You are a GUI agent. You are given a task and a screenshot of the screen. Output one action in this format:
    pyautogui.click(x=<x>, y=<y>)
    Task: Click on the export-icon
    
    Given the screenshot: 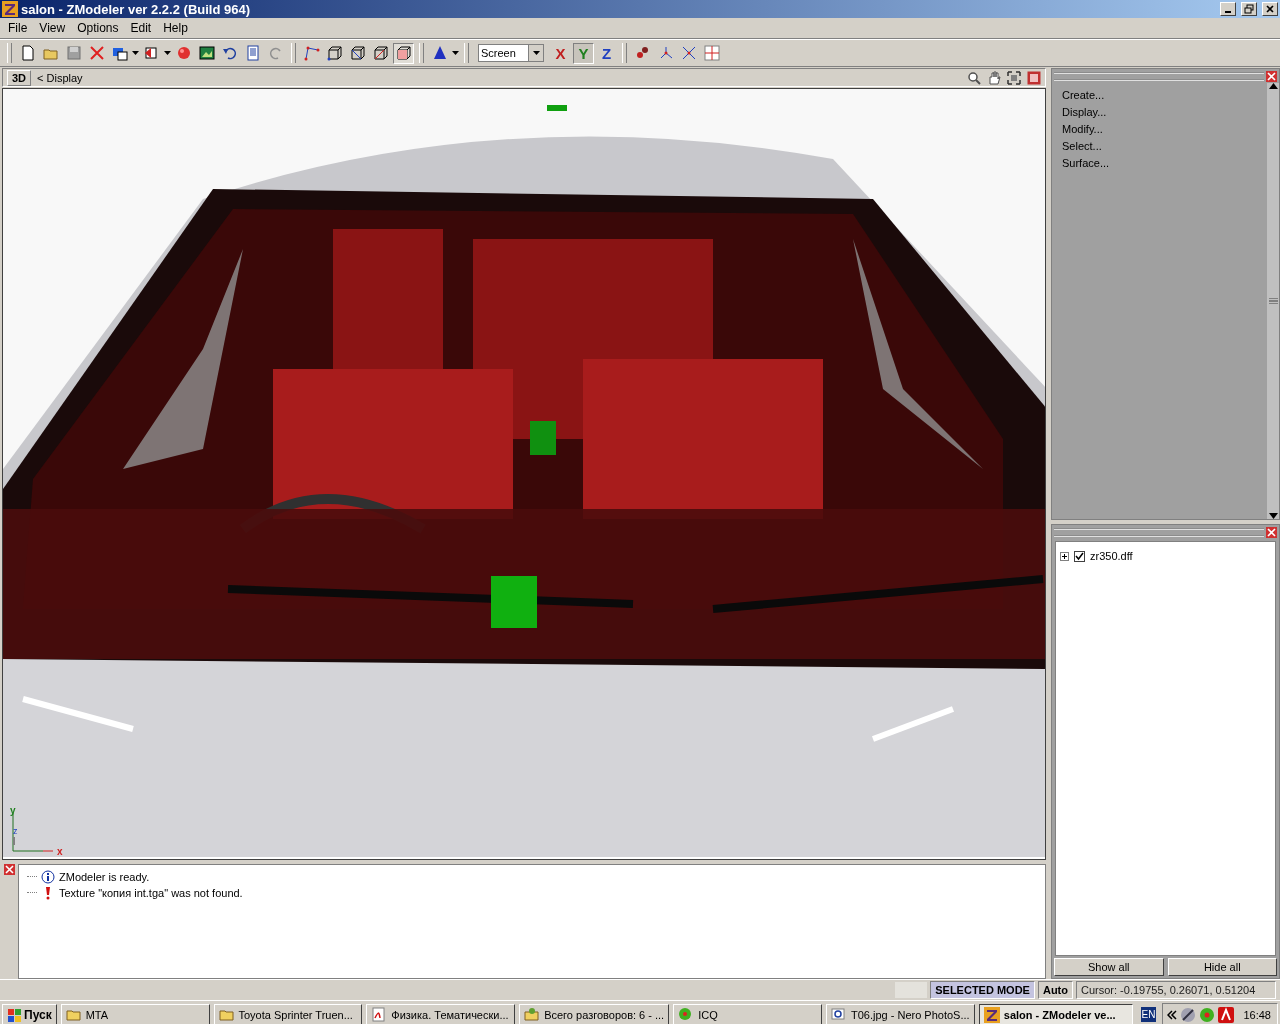 What is the action you would take?
    pyautogui.click(x=151, y=53)
    